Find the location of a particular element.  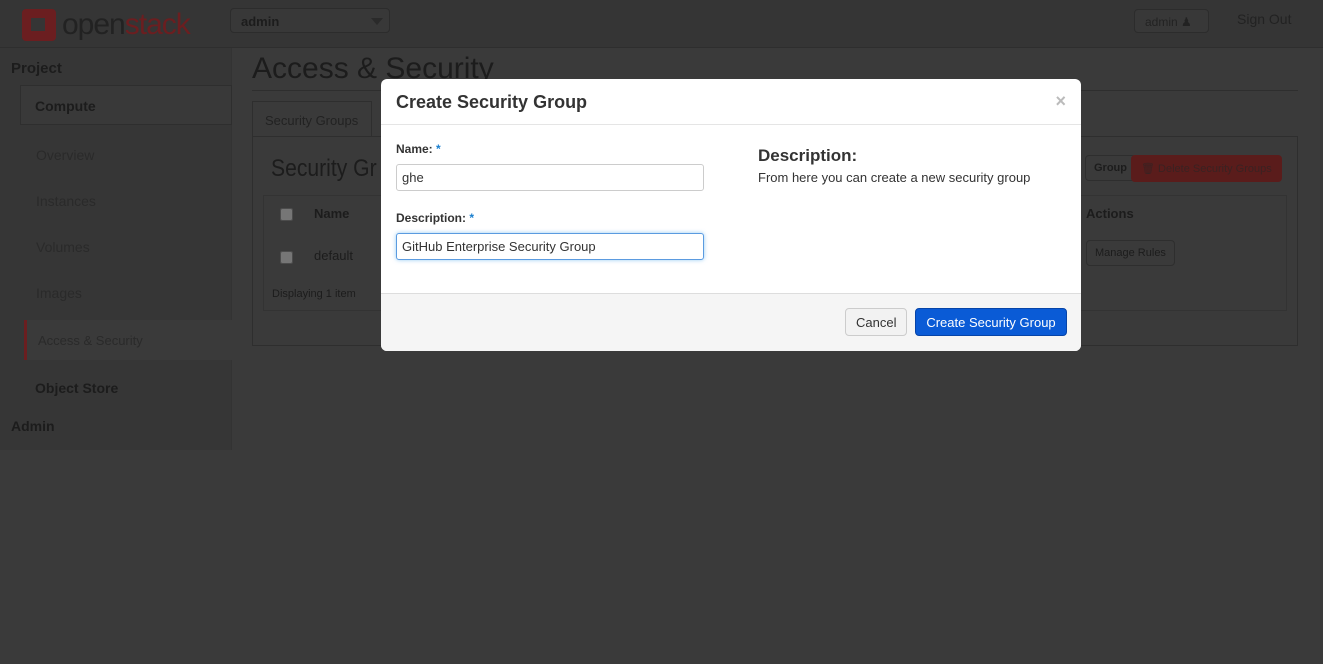

delete-security-groups-button: 🗑 Delete Security Groups is located at coordinates (1206, 168).